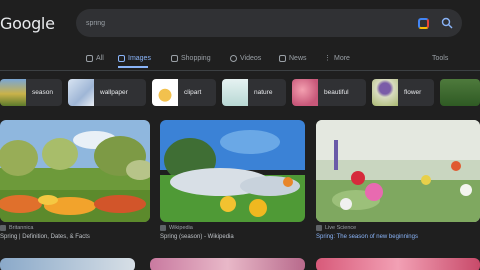 This screenshot has width=480, height=270. I want to click on all-icon, so click(89, 58).